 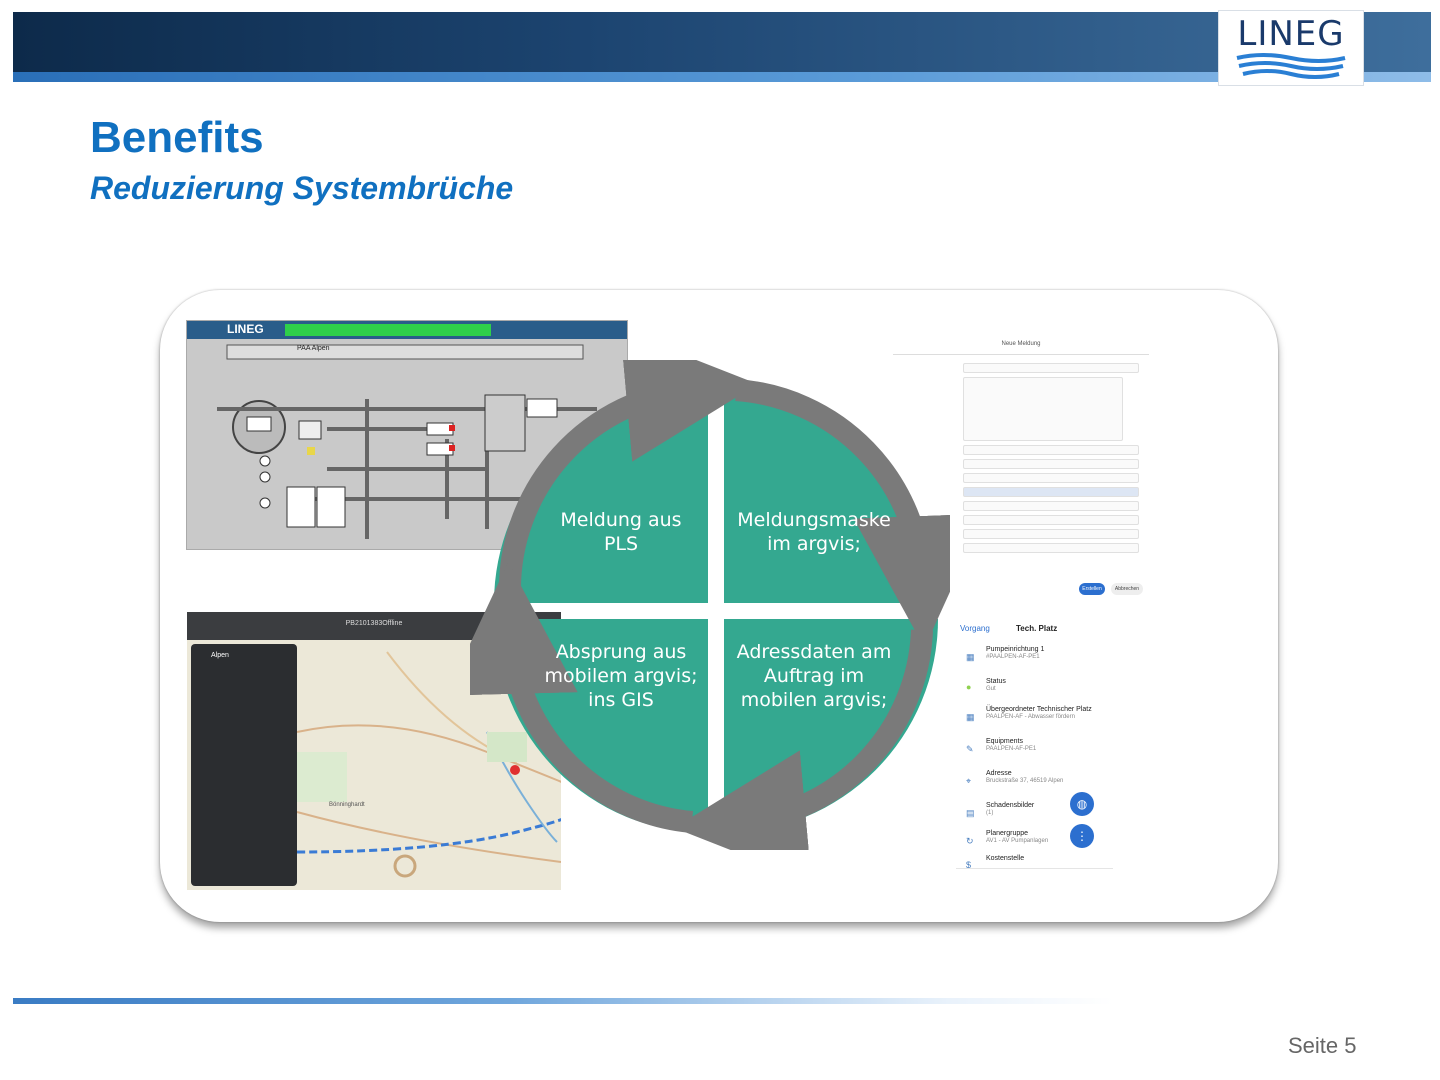 What do you see at coordinates (990, 813) in the screenshot?
I see `item-value: (1)` at bounding box center [990, 813].